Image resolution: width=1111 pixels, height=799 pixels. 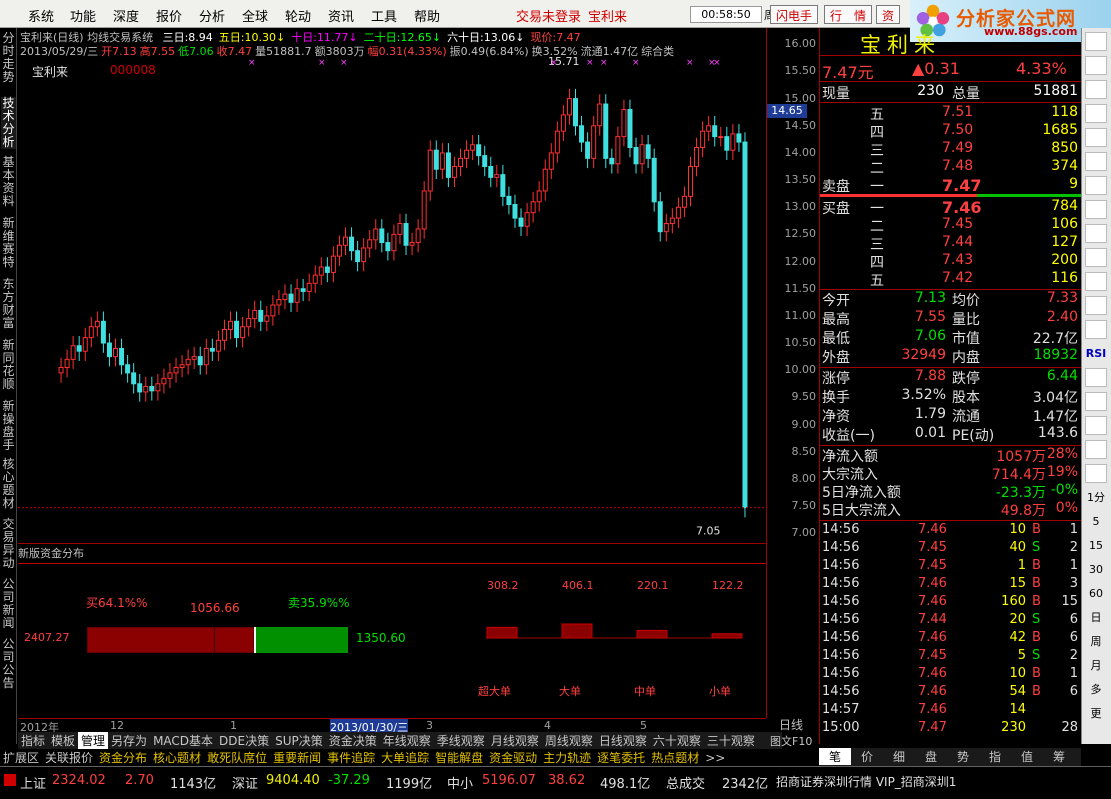 I want to click on extension-tab: 资金驱动, so click(x=513, y=757).